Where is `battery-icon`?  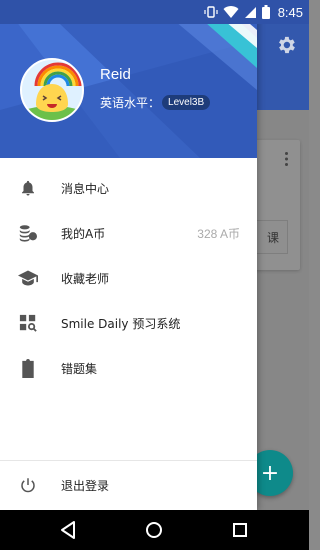 battery-icon is located at coordinates (265, 12).